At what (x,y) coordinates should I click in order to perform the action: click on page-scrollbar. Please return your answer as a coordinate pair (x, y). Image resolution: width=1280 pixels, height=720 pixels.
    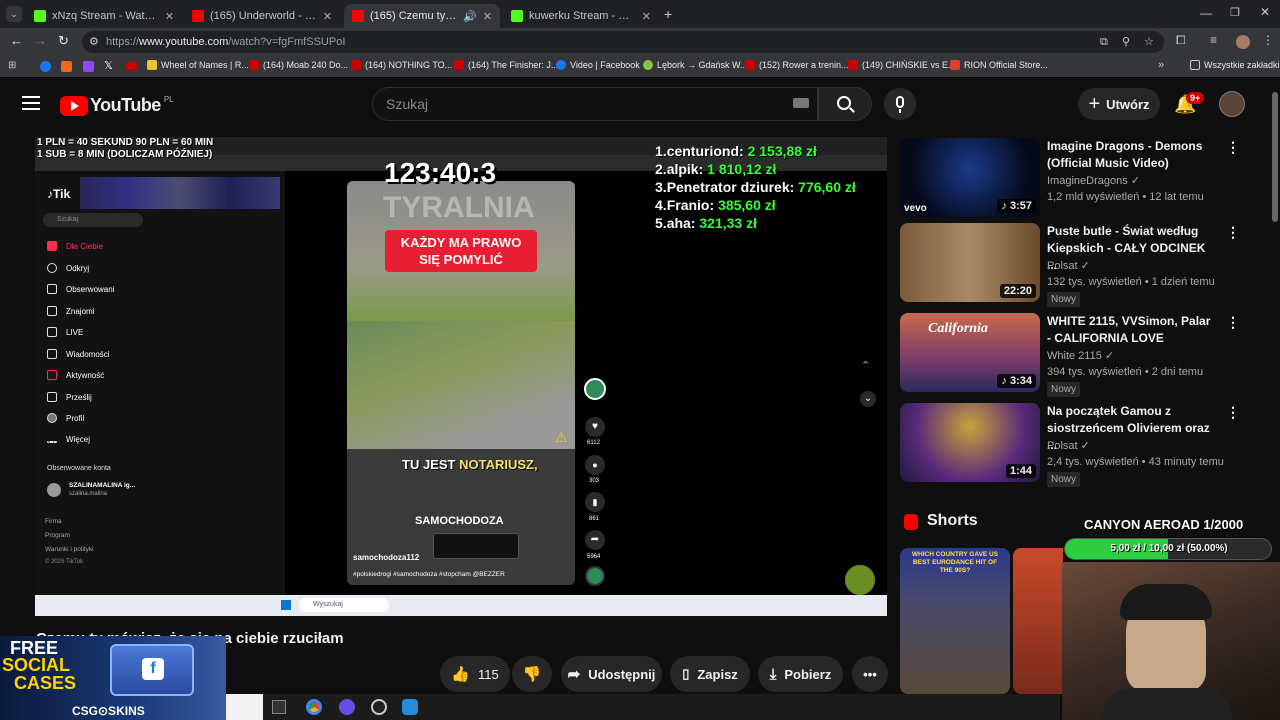
    Looking at the image, I should click on (1275, 157).